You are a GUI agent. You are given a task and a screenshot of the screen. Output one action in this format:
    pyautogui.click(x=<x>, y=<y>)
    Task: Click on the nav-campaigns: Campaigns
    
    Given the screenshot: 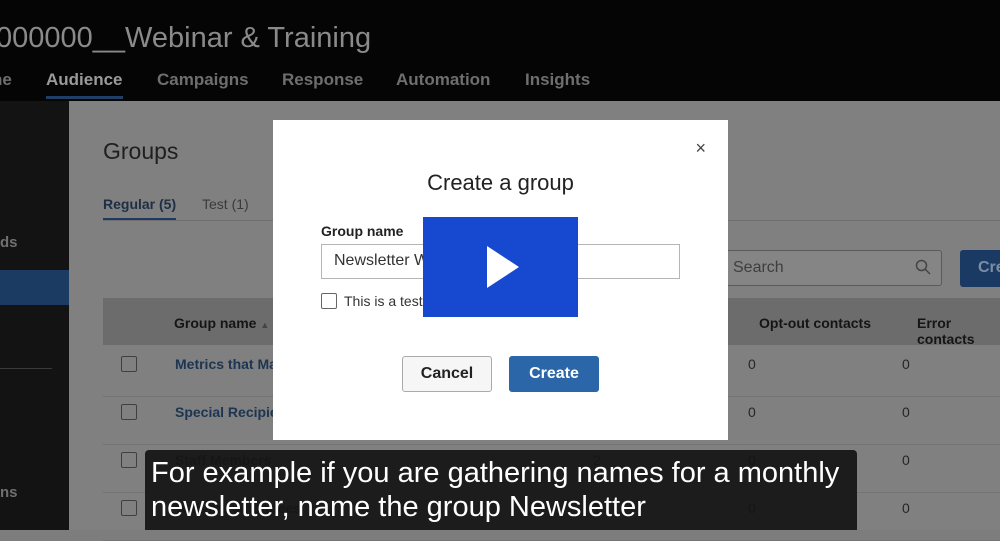 What is the action you would take?
    pyautogui.click(x=203, y=80)
    